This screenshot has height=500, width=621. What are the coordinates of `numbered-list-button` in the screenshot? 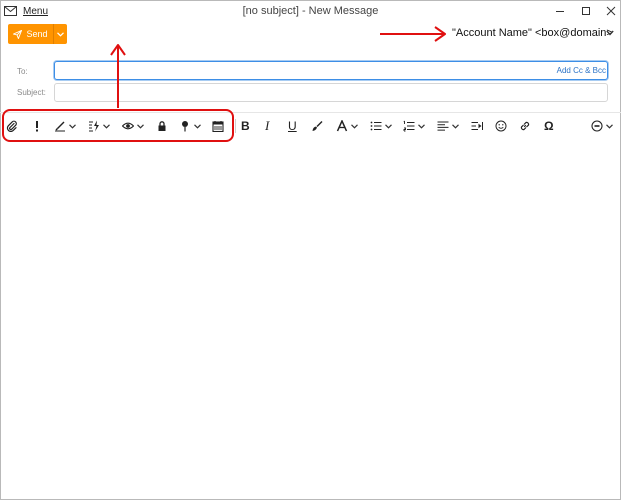 It's located at (414, 126).